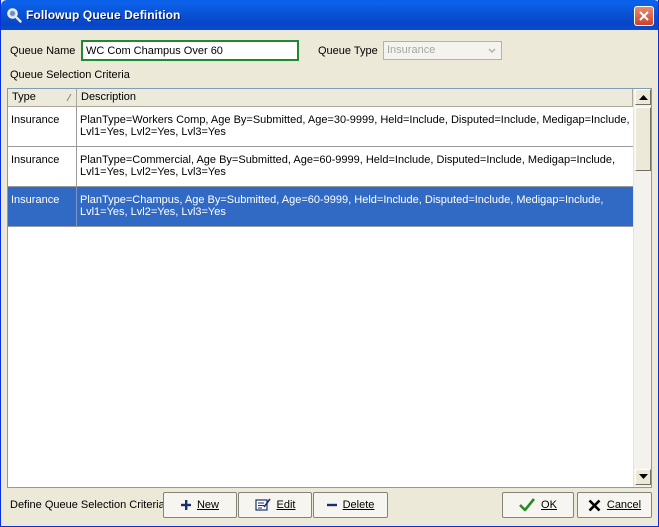 Image resolution: width=659 pixels, height=527 pixels. I want to click on queue-name-input, so click(190, 50).